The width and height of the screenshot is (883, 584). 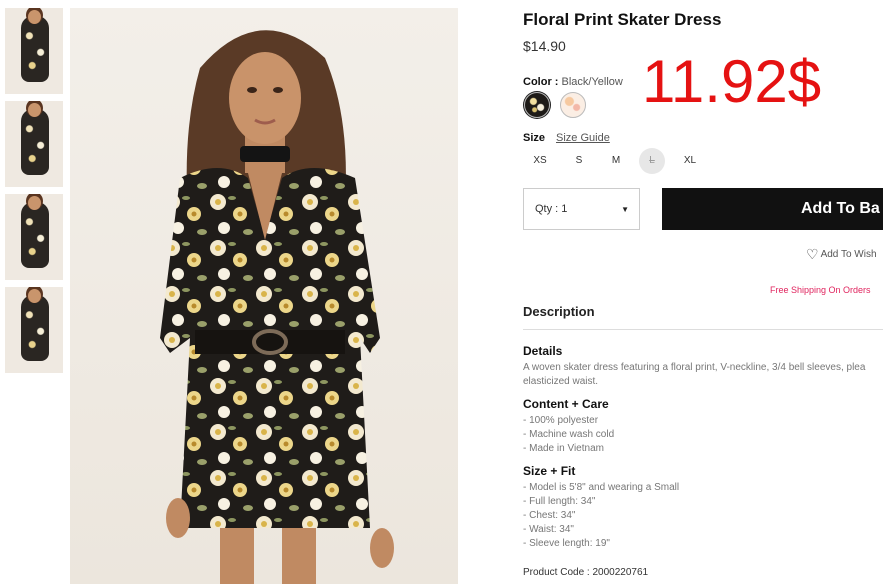 What do you see at coordinates (772, 209) in the screenshot?
I see `add-to-bag-button: Add To Ba` at bounding box center [772, 209].